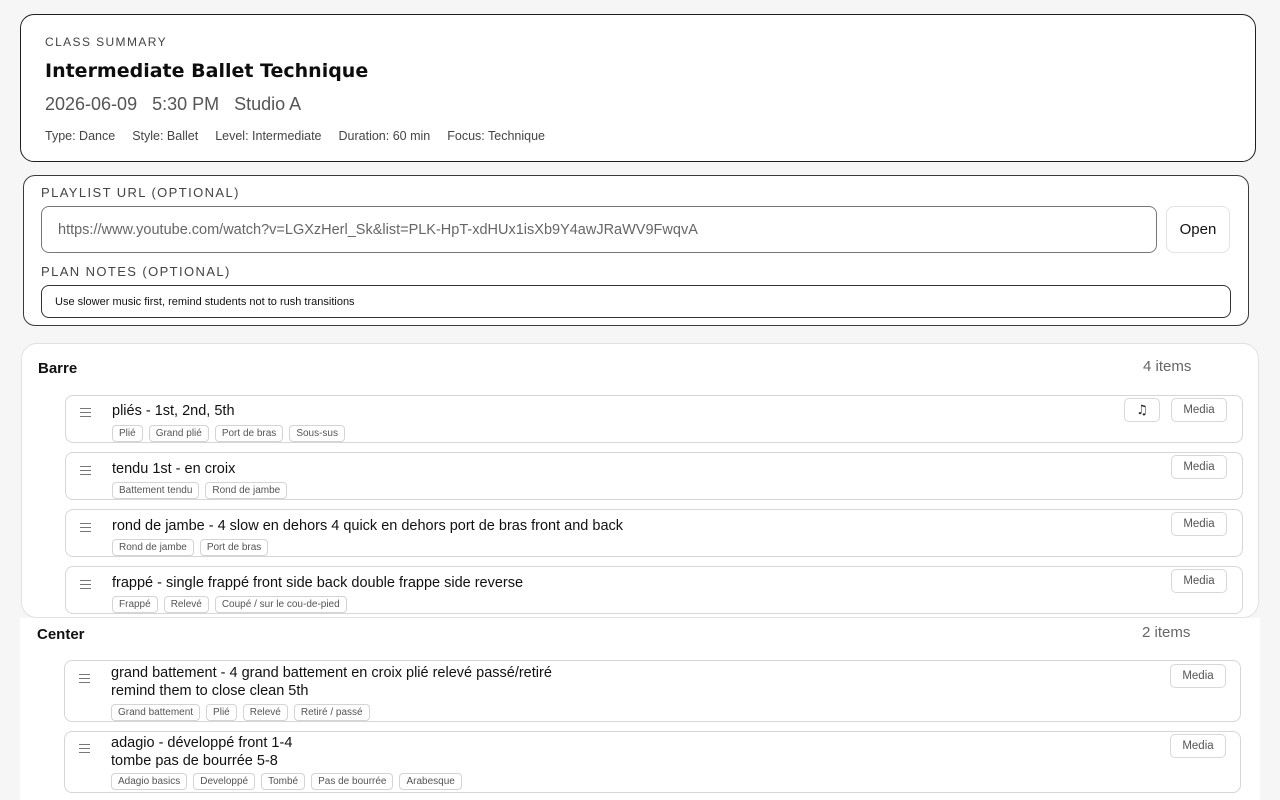 Image resolution: width=1280 pixels, height=800 pixels. I want to click on item-tags: Battement tendu Rond de jambe, so click(200, 490).